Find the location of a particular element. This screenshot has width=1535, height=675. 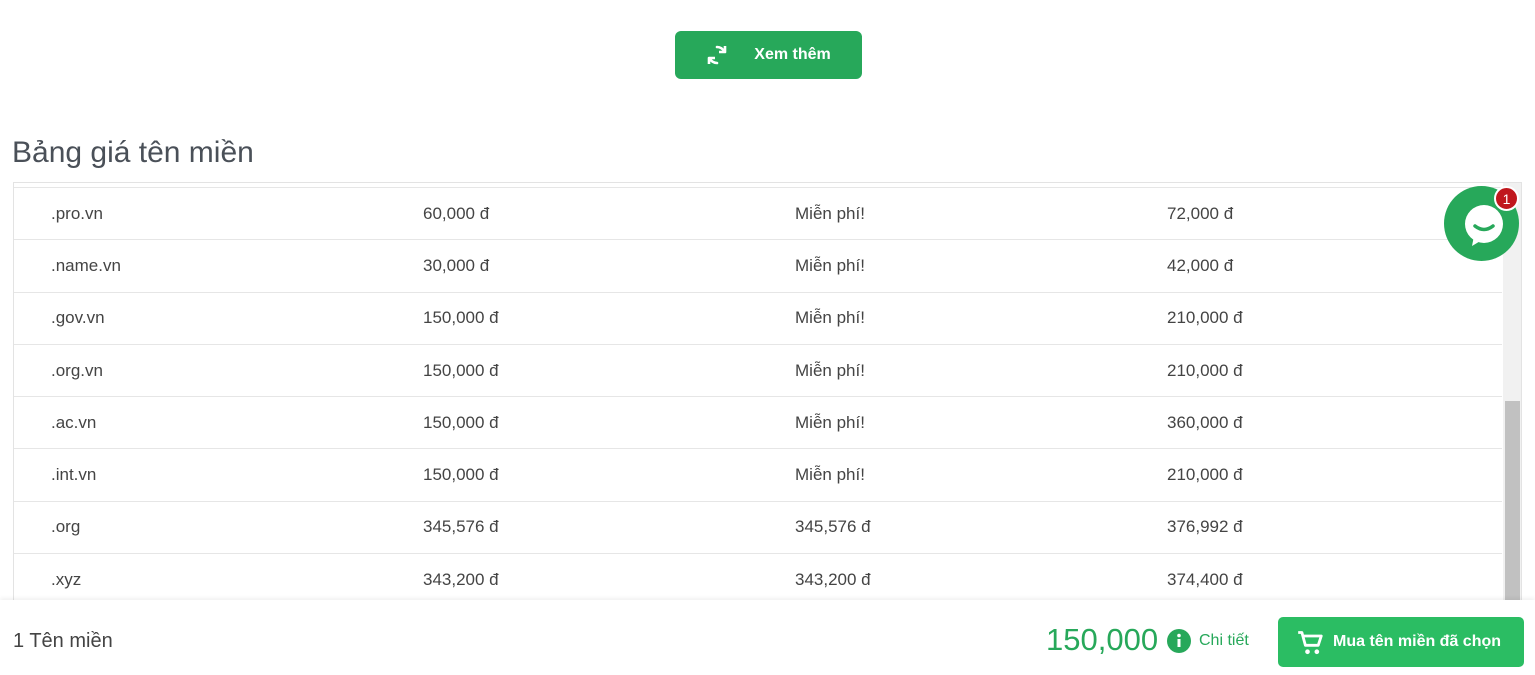

register-price-cell: 345,576 đ is located at coordinates (461, 527).